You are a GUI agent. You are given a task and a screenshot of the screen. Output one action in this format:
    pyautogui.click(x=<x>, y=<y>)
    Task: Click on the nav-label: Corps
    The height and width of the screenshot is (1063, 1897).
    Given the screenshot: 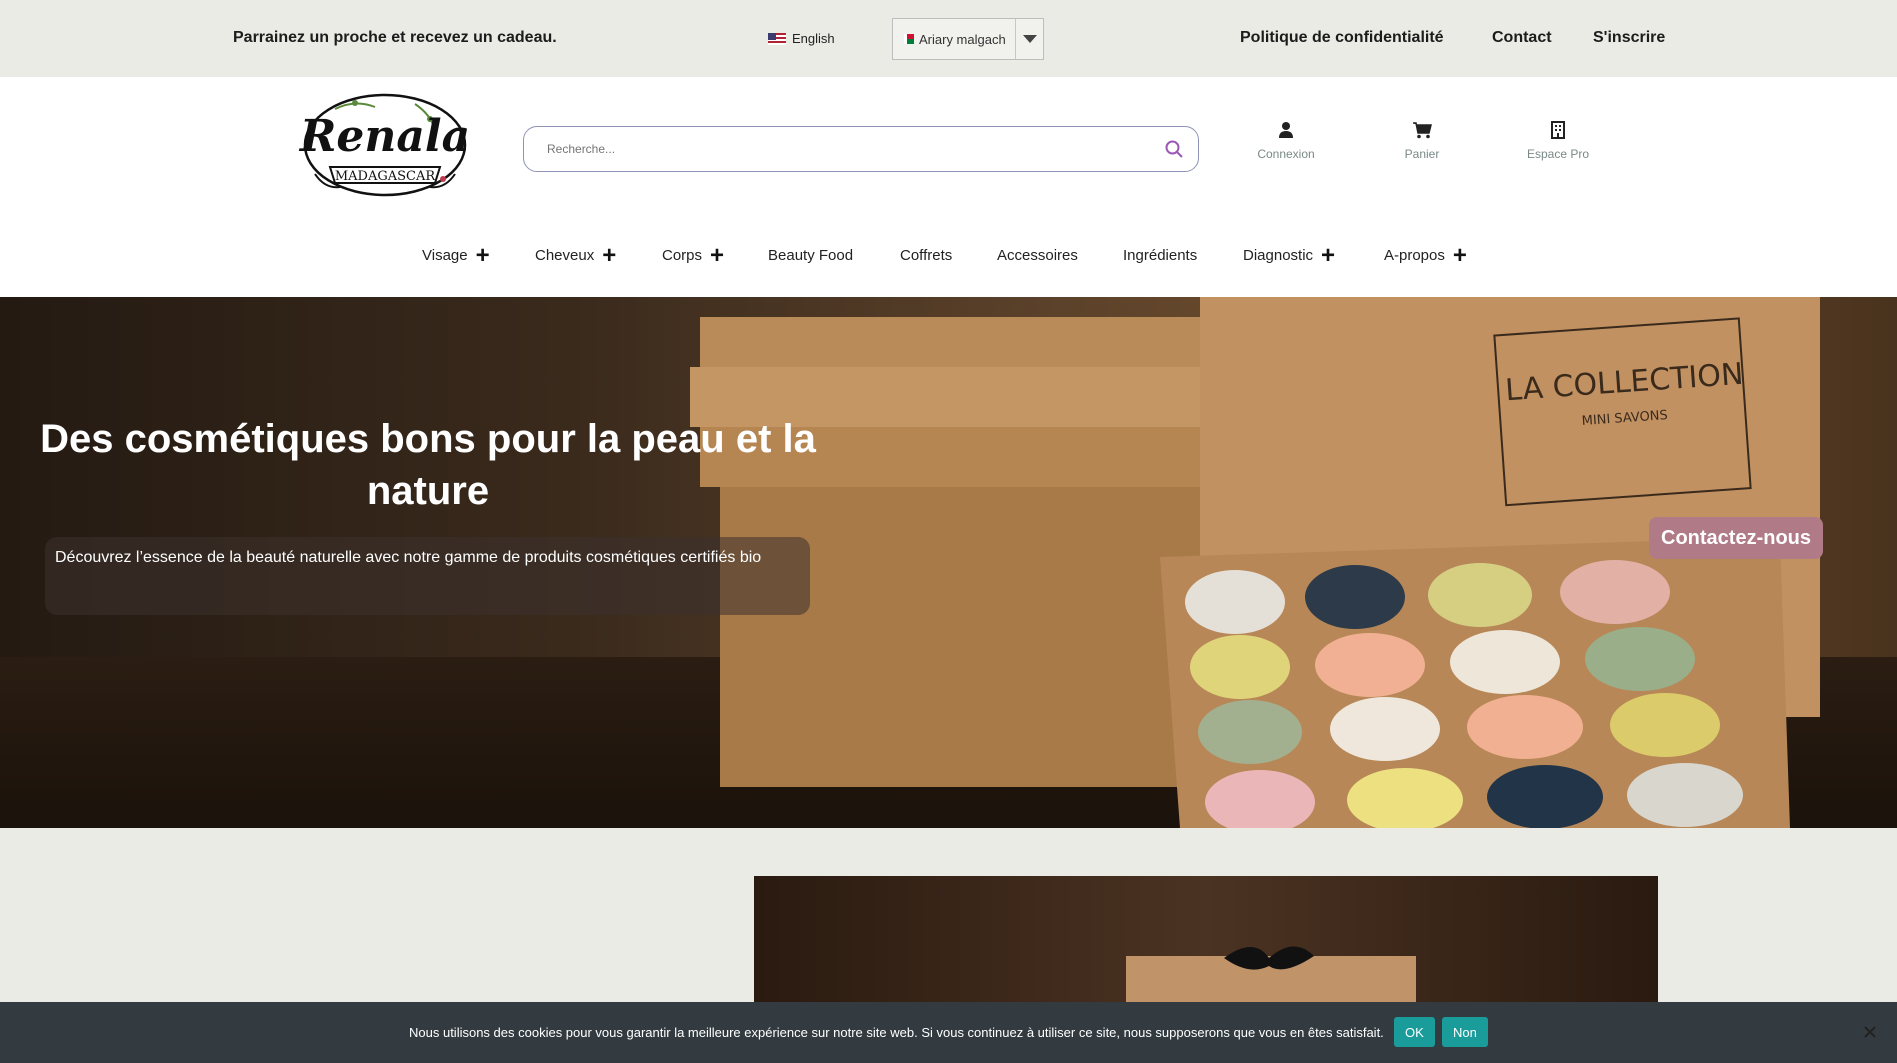 What is the action you would take?
    pyautogui.click(x=682, y=255)
    